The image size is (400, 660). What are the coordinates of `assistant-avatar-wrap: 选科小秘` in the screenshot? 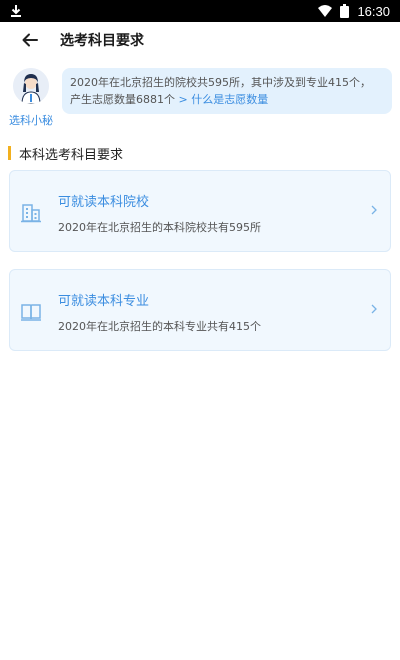 It's located at (31, 98).